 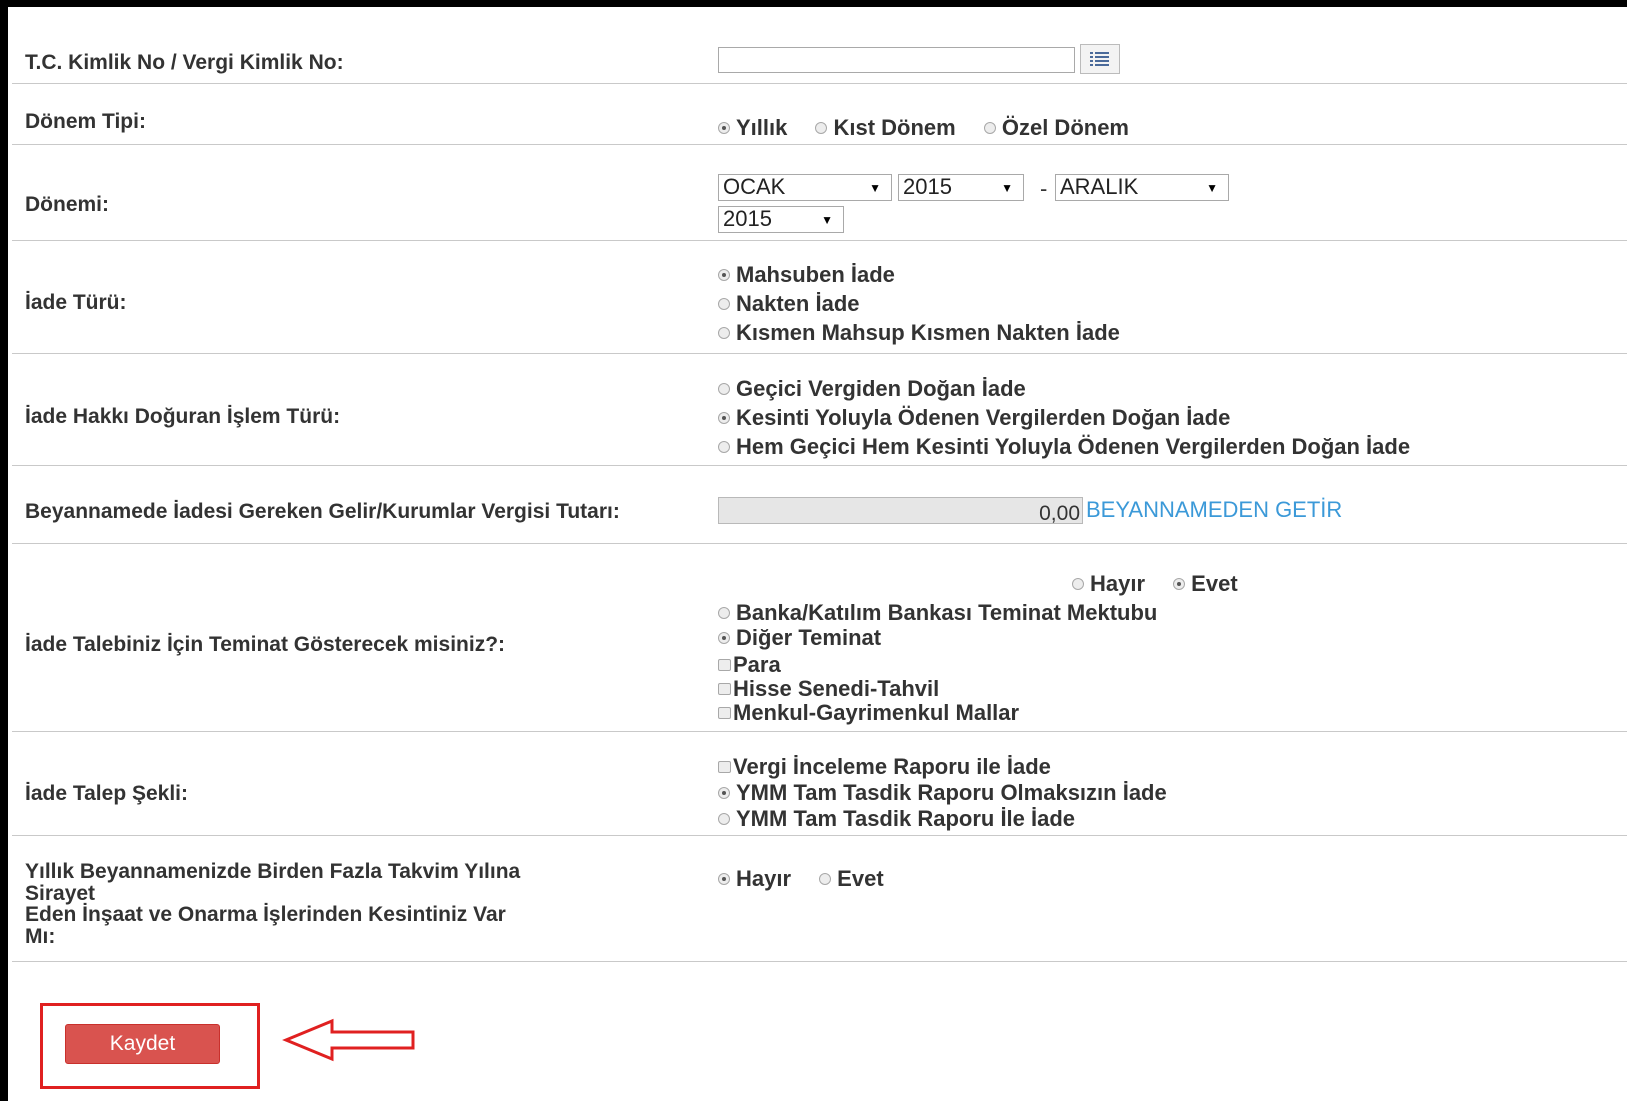 I want to click on teminat-option-hayir: Hayır, so click(x=1108, y=583).